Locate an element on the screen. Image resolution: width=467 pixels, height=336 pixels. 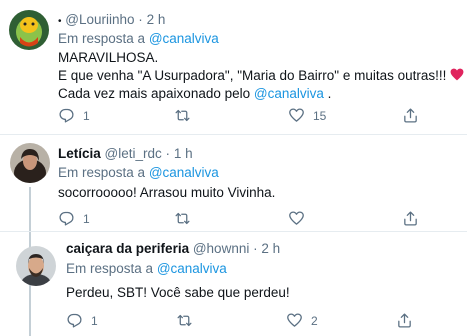
tweet-text: socorrooooo! Arrasou muito Vivinha. is located at coordinates (167, 192).